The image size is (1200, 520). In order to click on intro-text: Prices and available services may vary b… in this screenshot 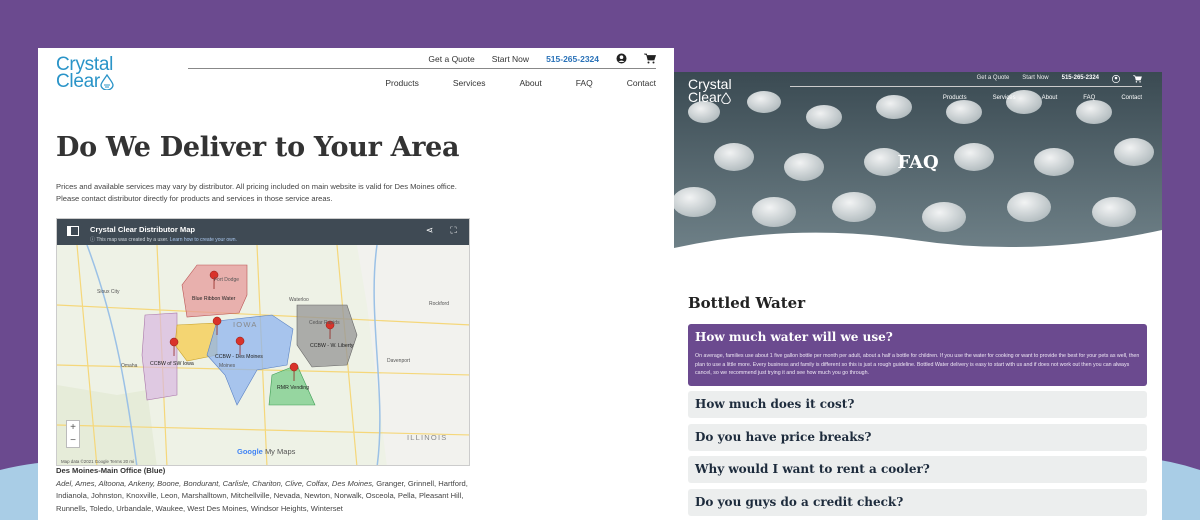, I will do `click(256, 192)`.